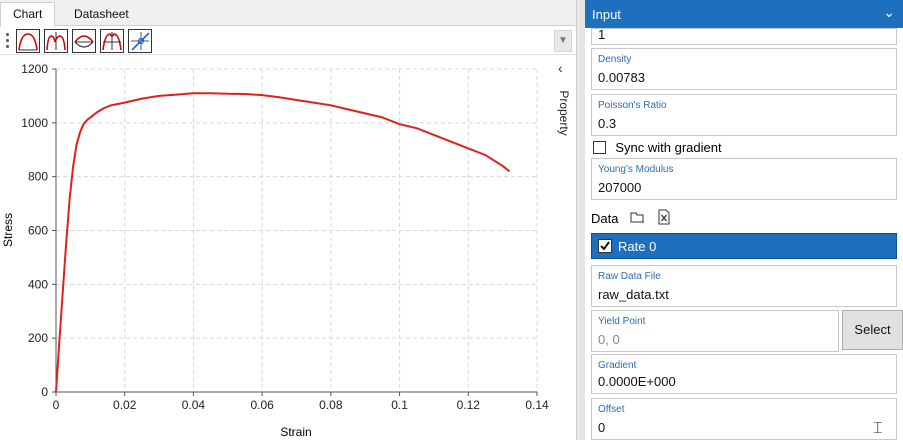  What do you see at coordinates (602, 34) in the screenshot?
I see `top-value: 1` at bounding box center [602, 34].